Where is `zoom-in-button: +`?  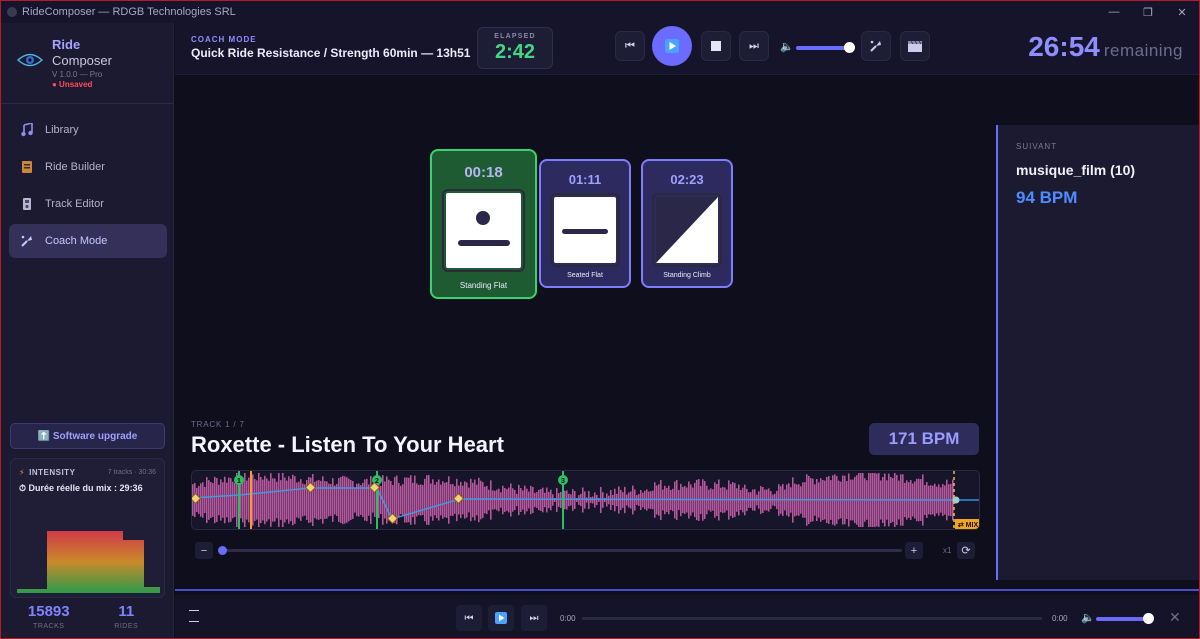
zoom-in-button: + is located at coordinates (914, 550).